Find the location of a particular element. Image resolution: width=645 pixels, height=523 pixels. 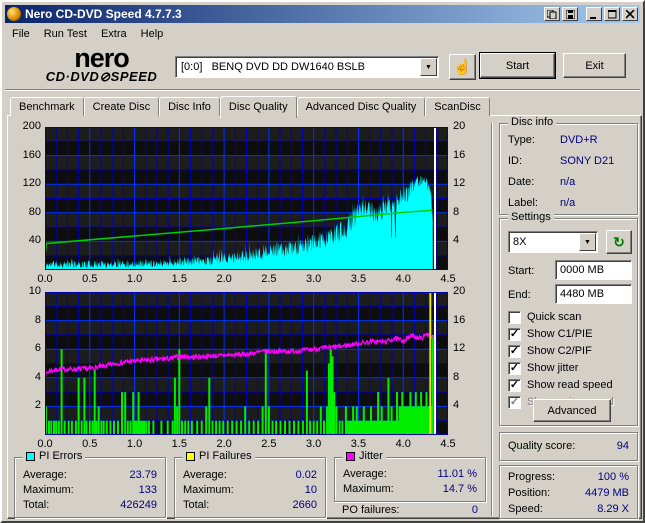

show-read-speed-checkbox: ✓ Show read speed is located at coordinates (560, 385).